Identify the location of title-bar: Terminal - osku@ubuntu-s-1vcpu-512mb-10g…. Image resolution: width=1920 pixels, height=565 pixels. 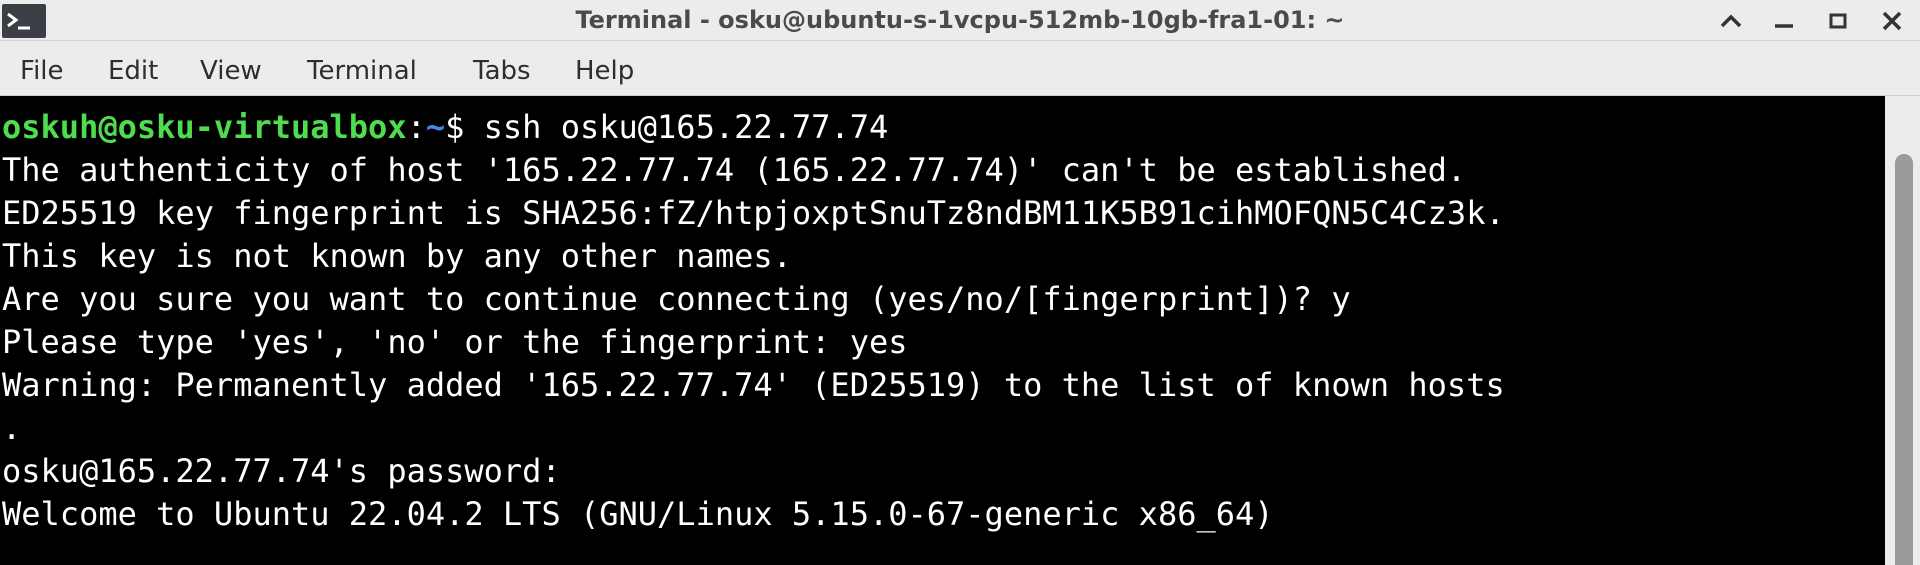
(960, 20).